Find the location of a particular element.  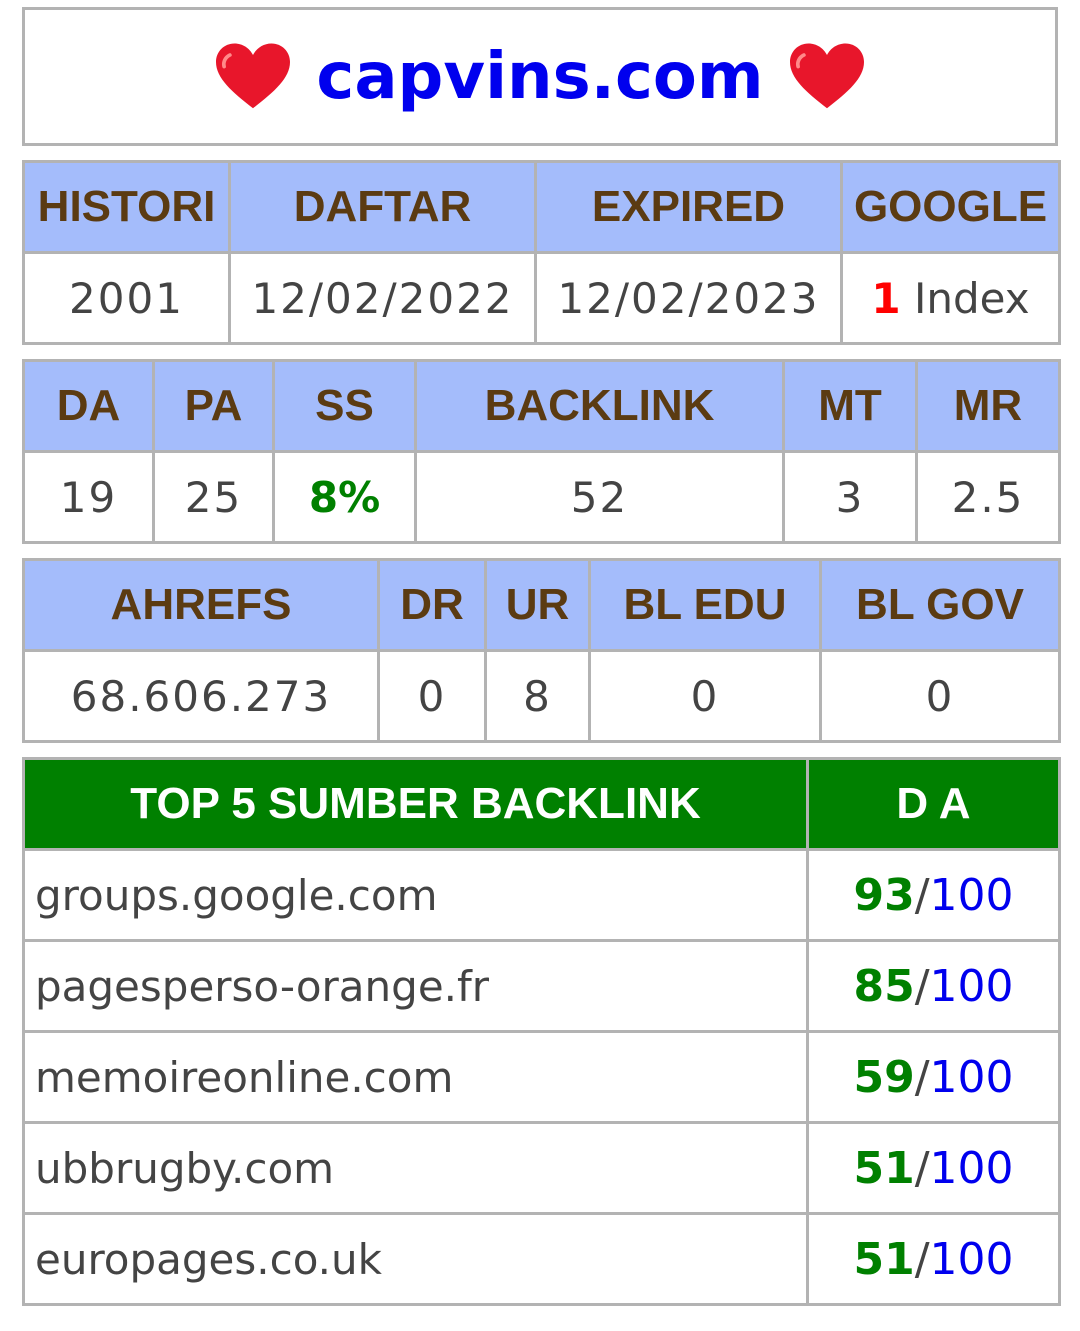

table-row: pagesperso-orange.fr 85/100 is located at coordinates (541, 986).